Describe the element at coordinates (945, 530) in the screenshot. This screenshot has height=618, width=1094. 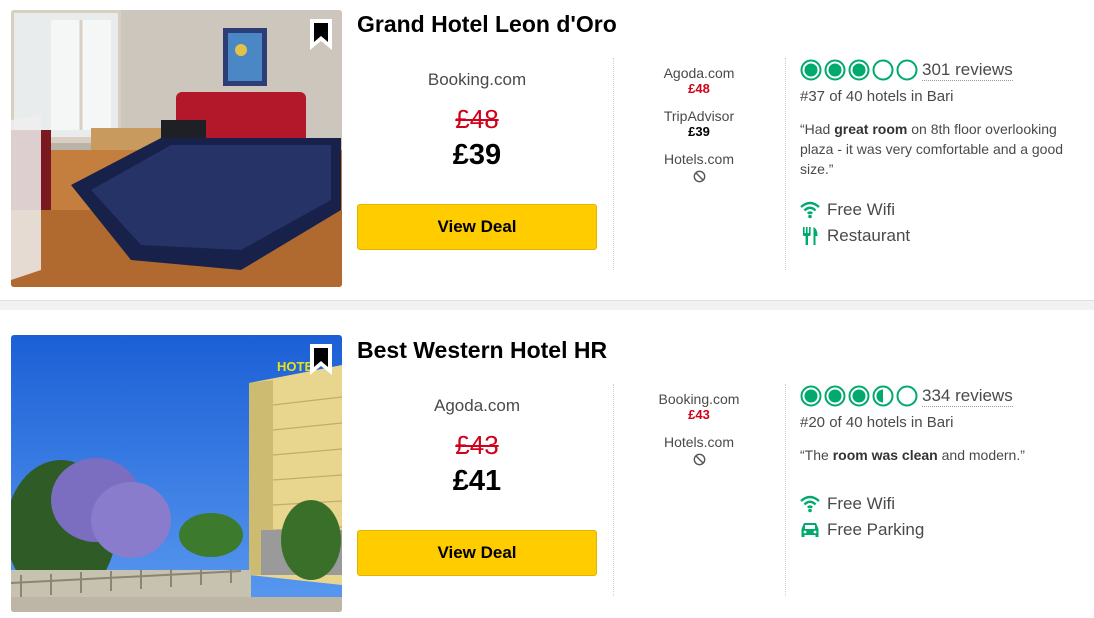
I see `amenity-item: Free Parking` at that location.